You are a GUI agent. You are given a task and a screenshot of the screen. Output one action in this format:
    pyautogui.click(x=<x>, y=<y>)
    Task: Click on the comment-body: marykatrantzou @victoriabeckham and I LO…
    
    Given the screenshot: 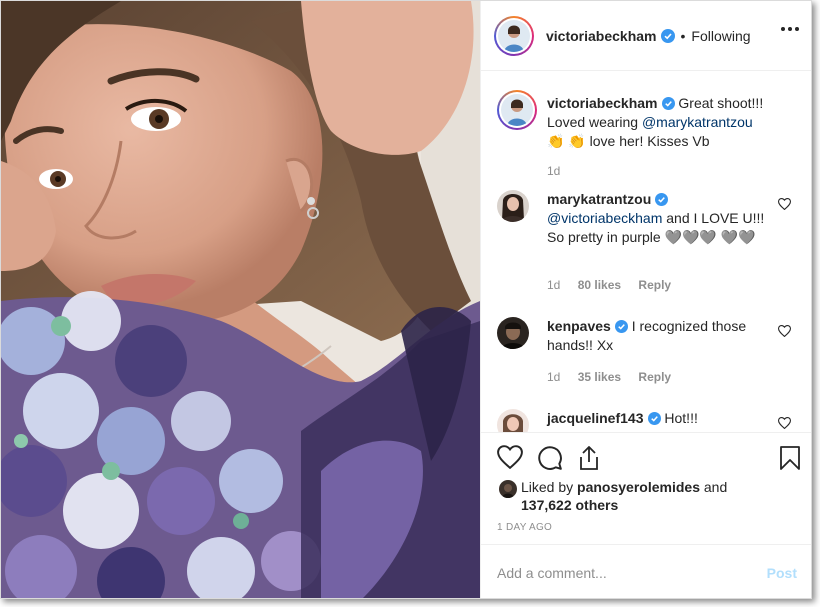 What is the action you would take?
    pyautogui.click(x=659, y=218)
    